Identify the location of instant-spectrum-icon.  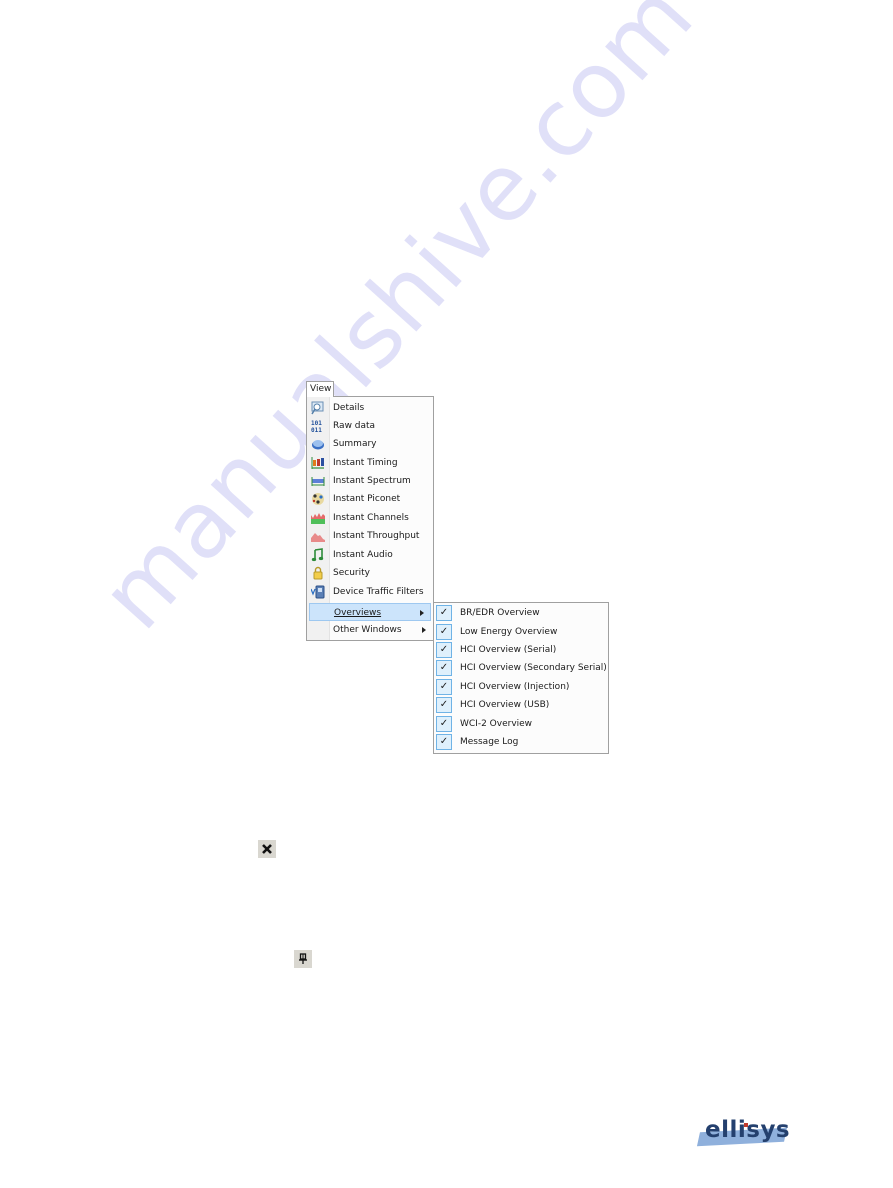
(318, 481).